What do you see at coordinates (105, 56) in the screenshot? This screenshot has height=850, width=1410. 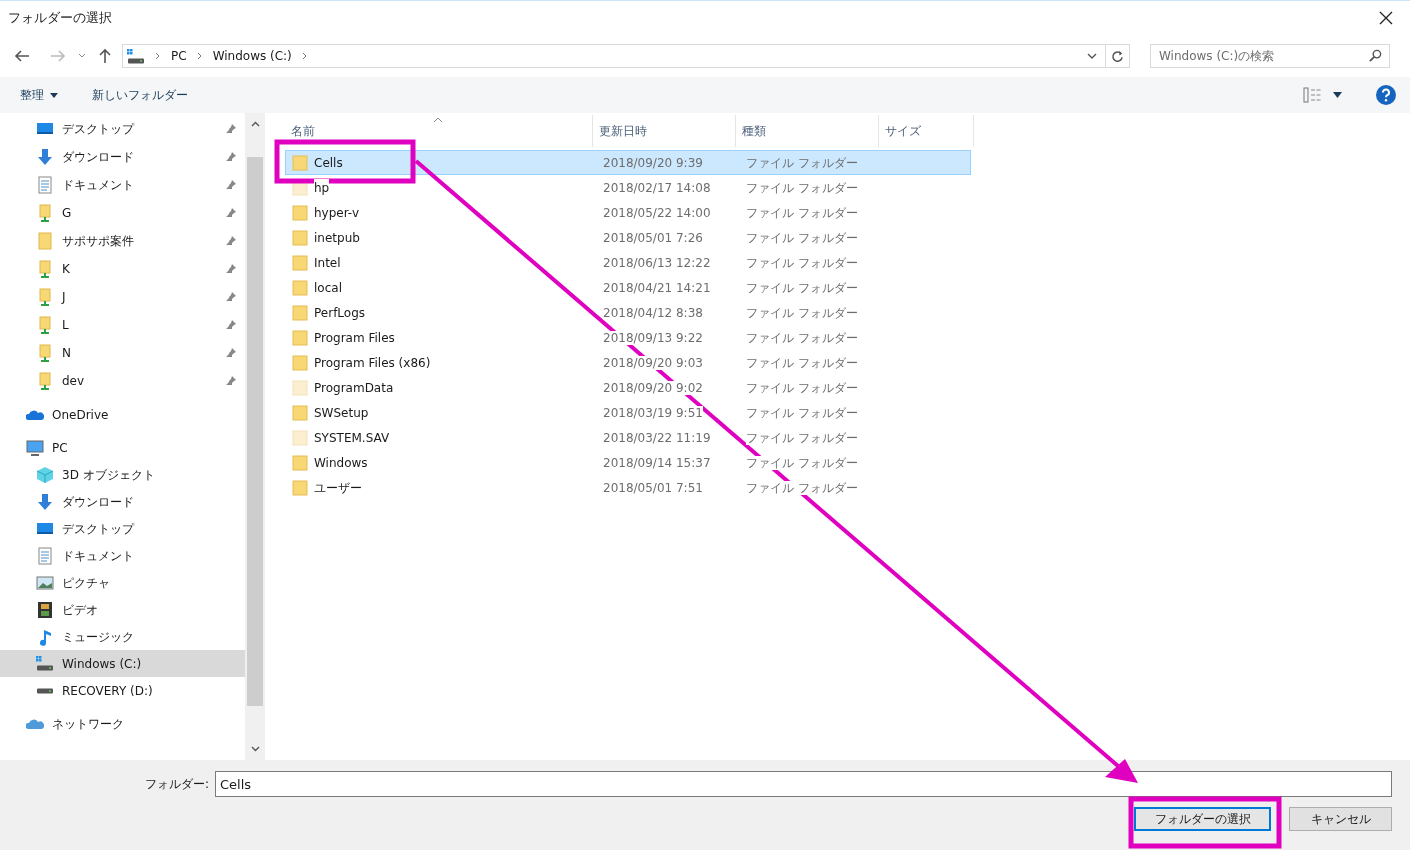 I see `up-arrow-icon` at bounding box center [105, 56].